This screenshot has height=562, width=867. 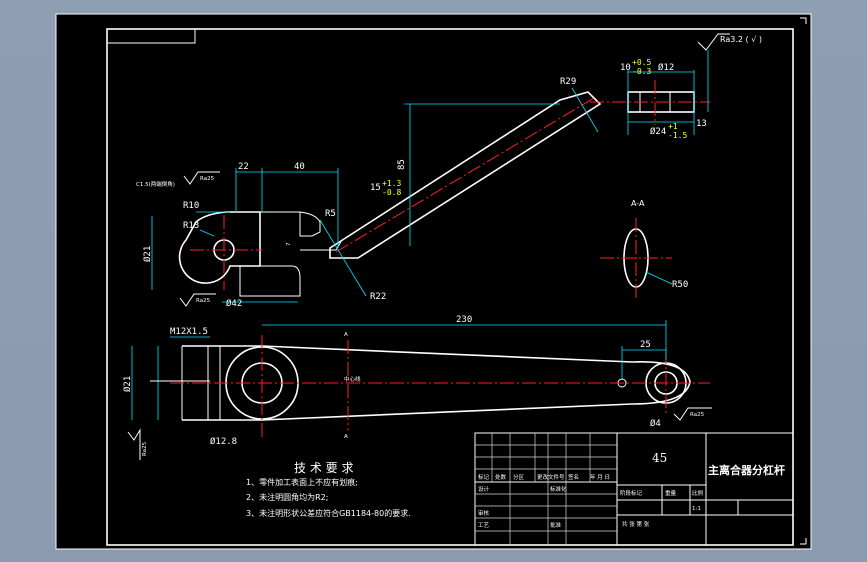 I want to click on svg-text: -1.5, so click(x=677, y=135).